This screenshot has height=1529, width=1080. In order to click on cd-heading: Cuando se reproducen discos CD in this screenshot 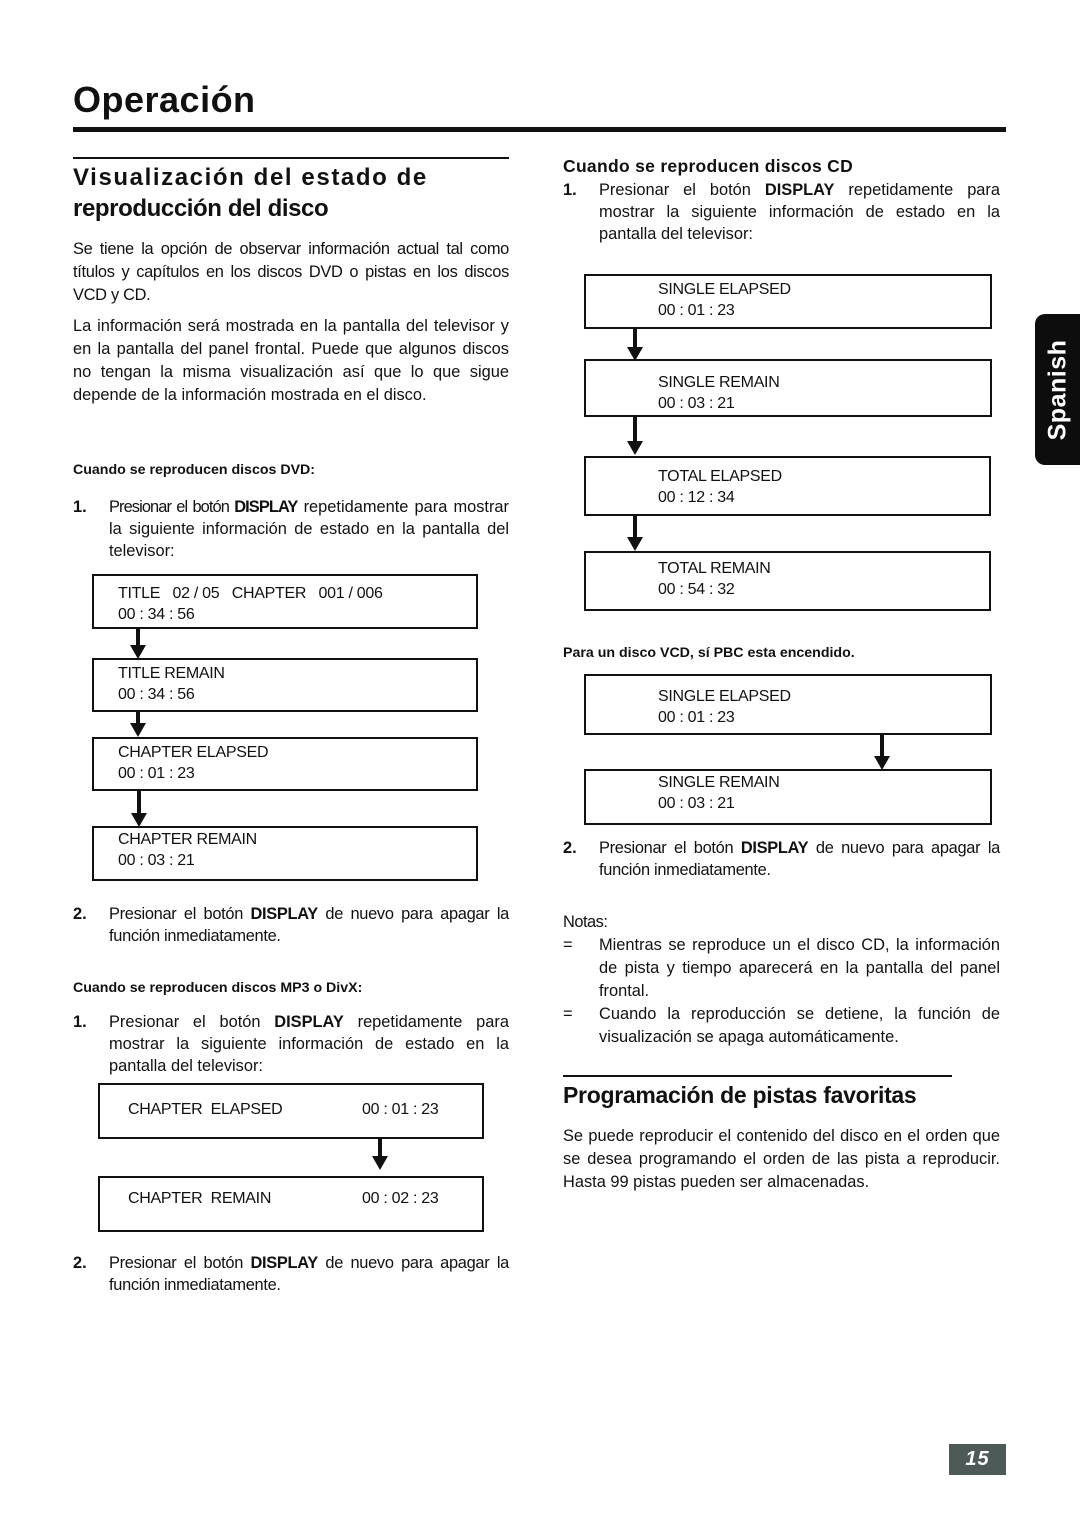, I will do `click(708, 166)`.